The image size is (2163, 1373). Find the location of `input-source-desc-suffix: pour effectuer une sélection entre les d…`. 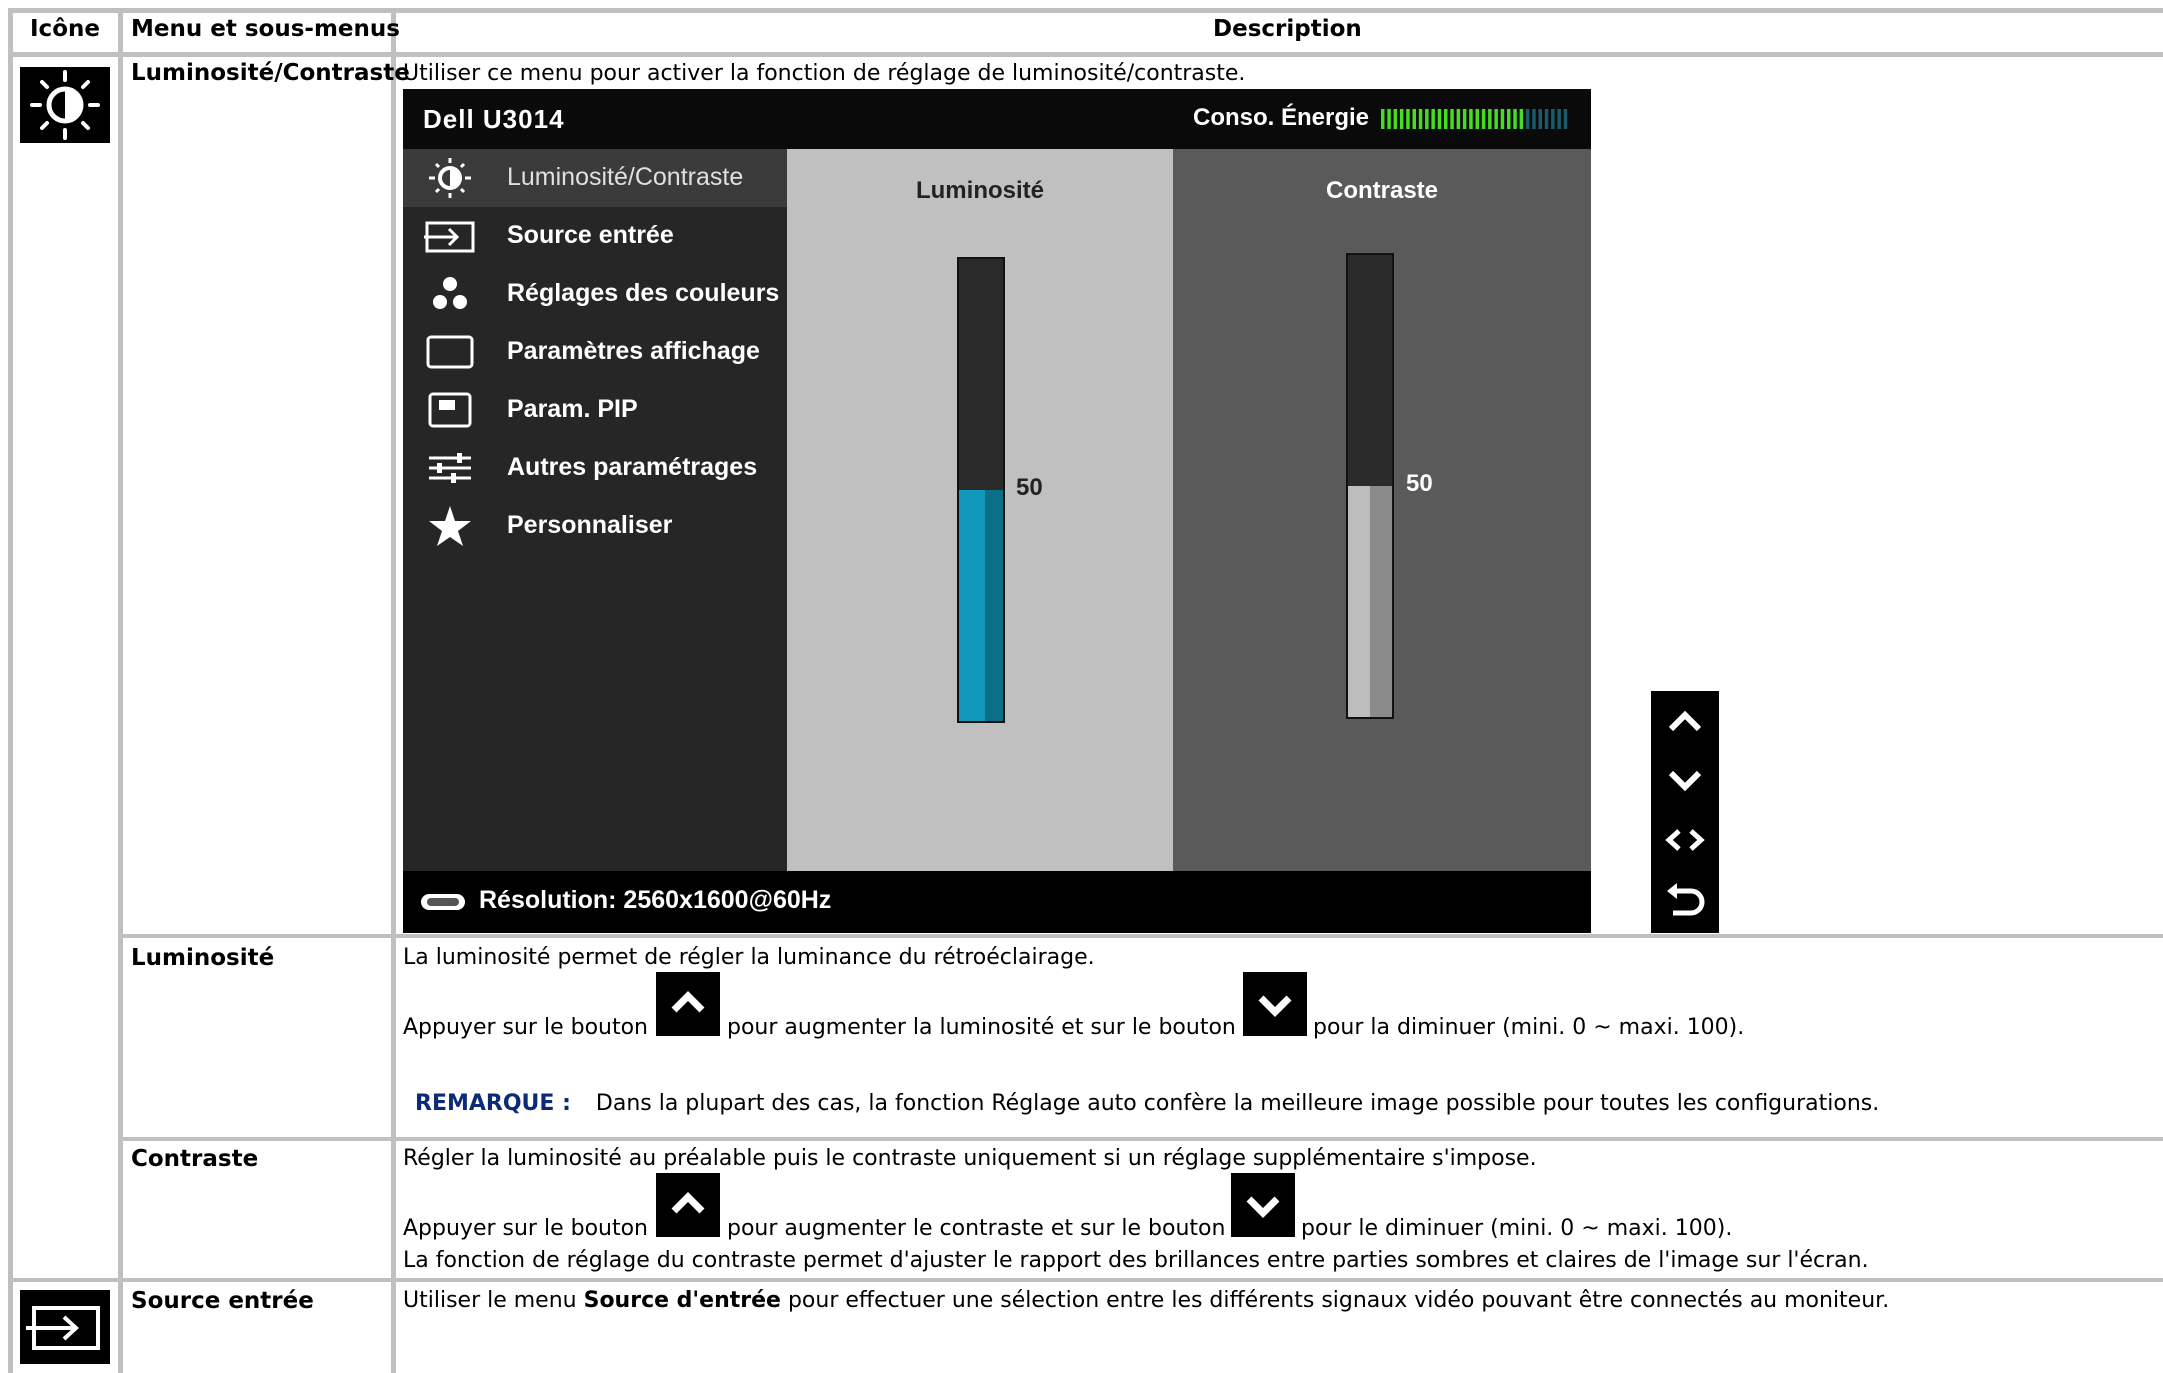

input-source-desc-suffix: pour effectuer une sélection entre les d… is located at coordinates (1338, 1300).